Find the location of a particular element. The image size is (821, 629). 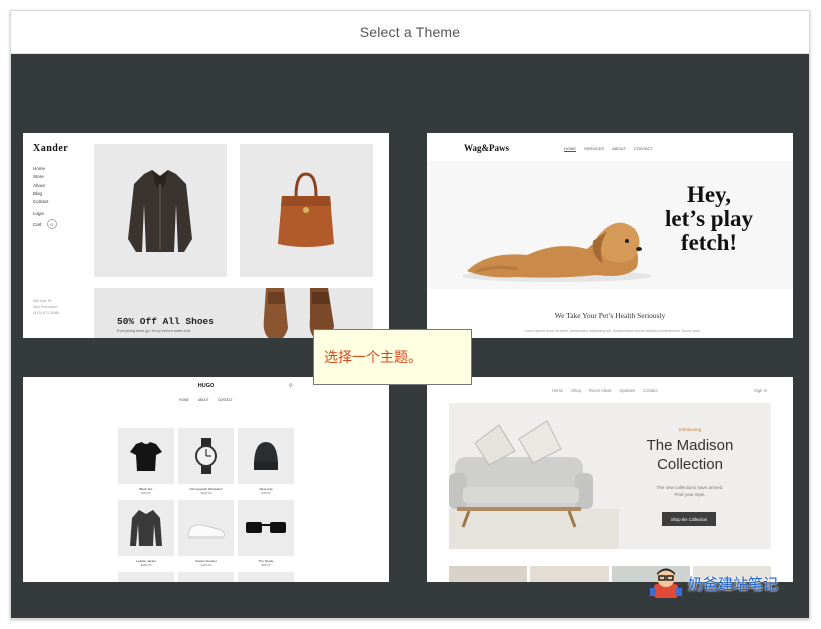

madison-title-line1: The Madison is located at coordinates (690, 445).